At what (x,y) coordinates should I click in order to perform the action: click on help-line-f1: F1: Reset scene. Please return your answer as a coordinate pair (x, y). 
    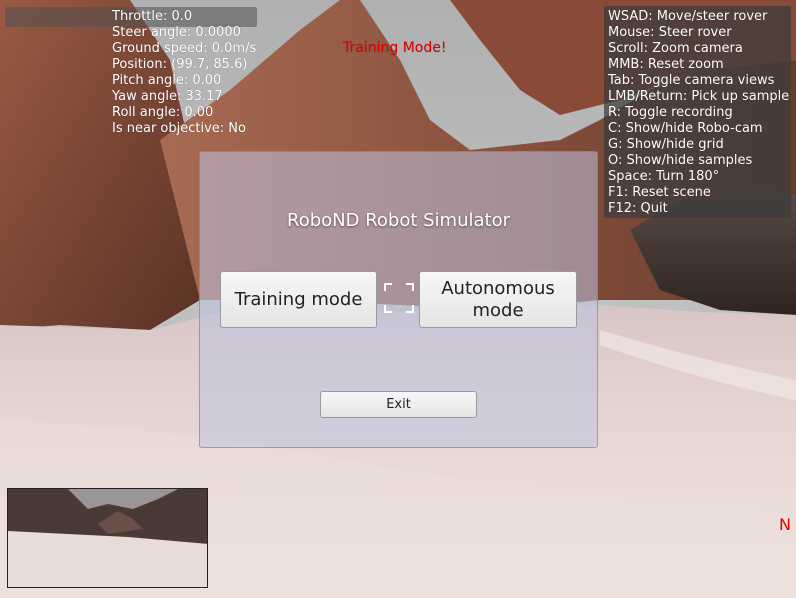
    Looking at the image, I should click on (659, 192).